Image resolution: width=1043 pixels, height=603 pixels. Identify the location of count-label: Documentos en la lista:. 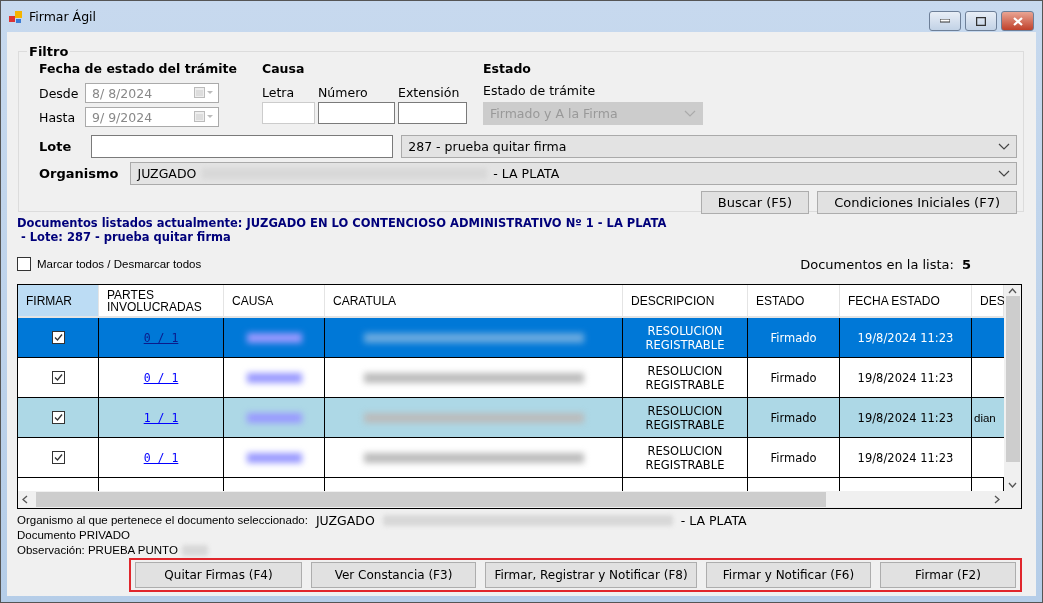
(877, 264).